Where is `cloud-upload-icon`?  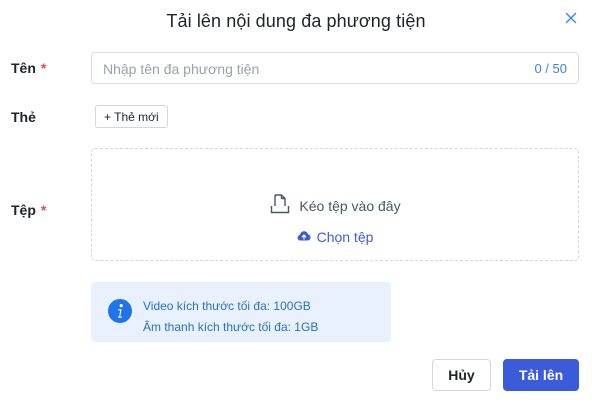 cloud-upload-icon is located at coordinates (304, 237).